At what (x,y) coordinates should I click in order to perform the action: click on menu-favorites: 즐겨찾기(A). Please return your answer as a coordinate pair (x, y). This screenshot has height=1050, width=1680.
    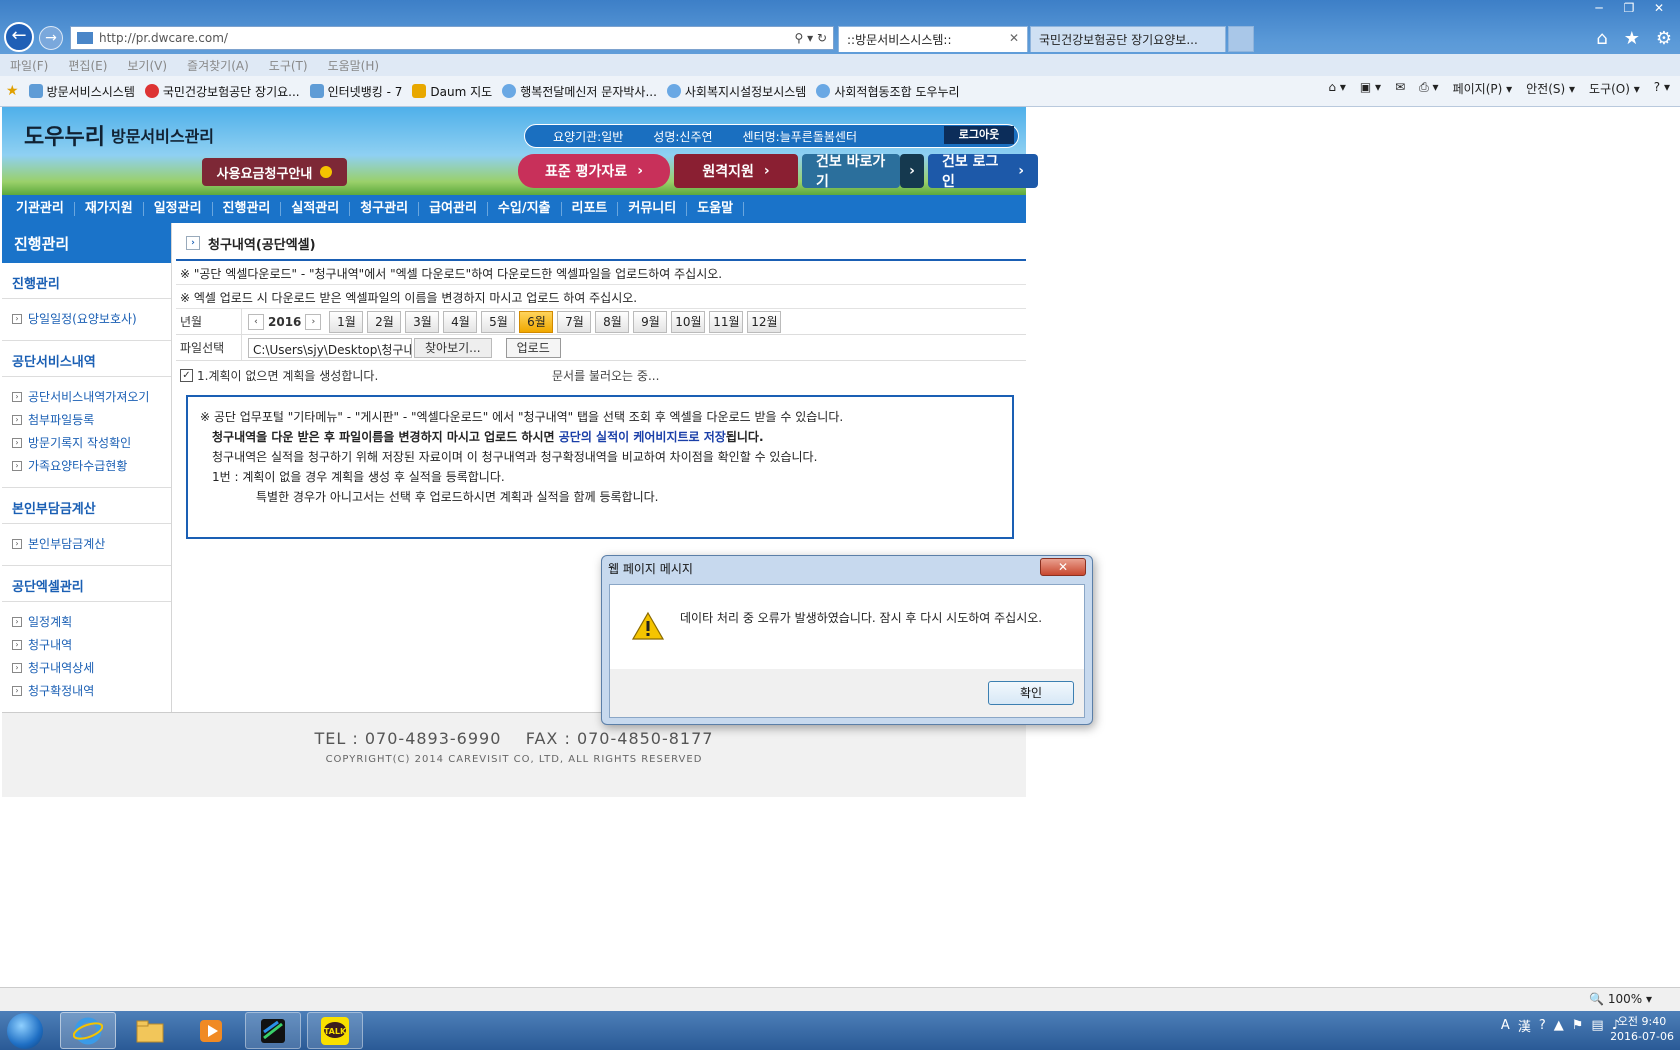
    Looking at the image, I should click on (218, 65).